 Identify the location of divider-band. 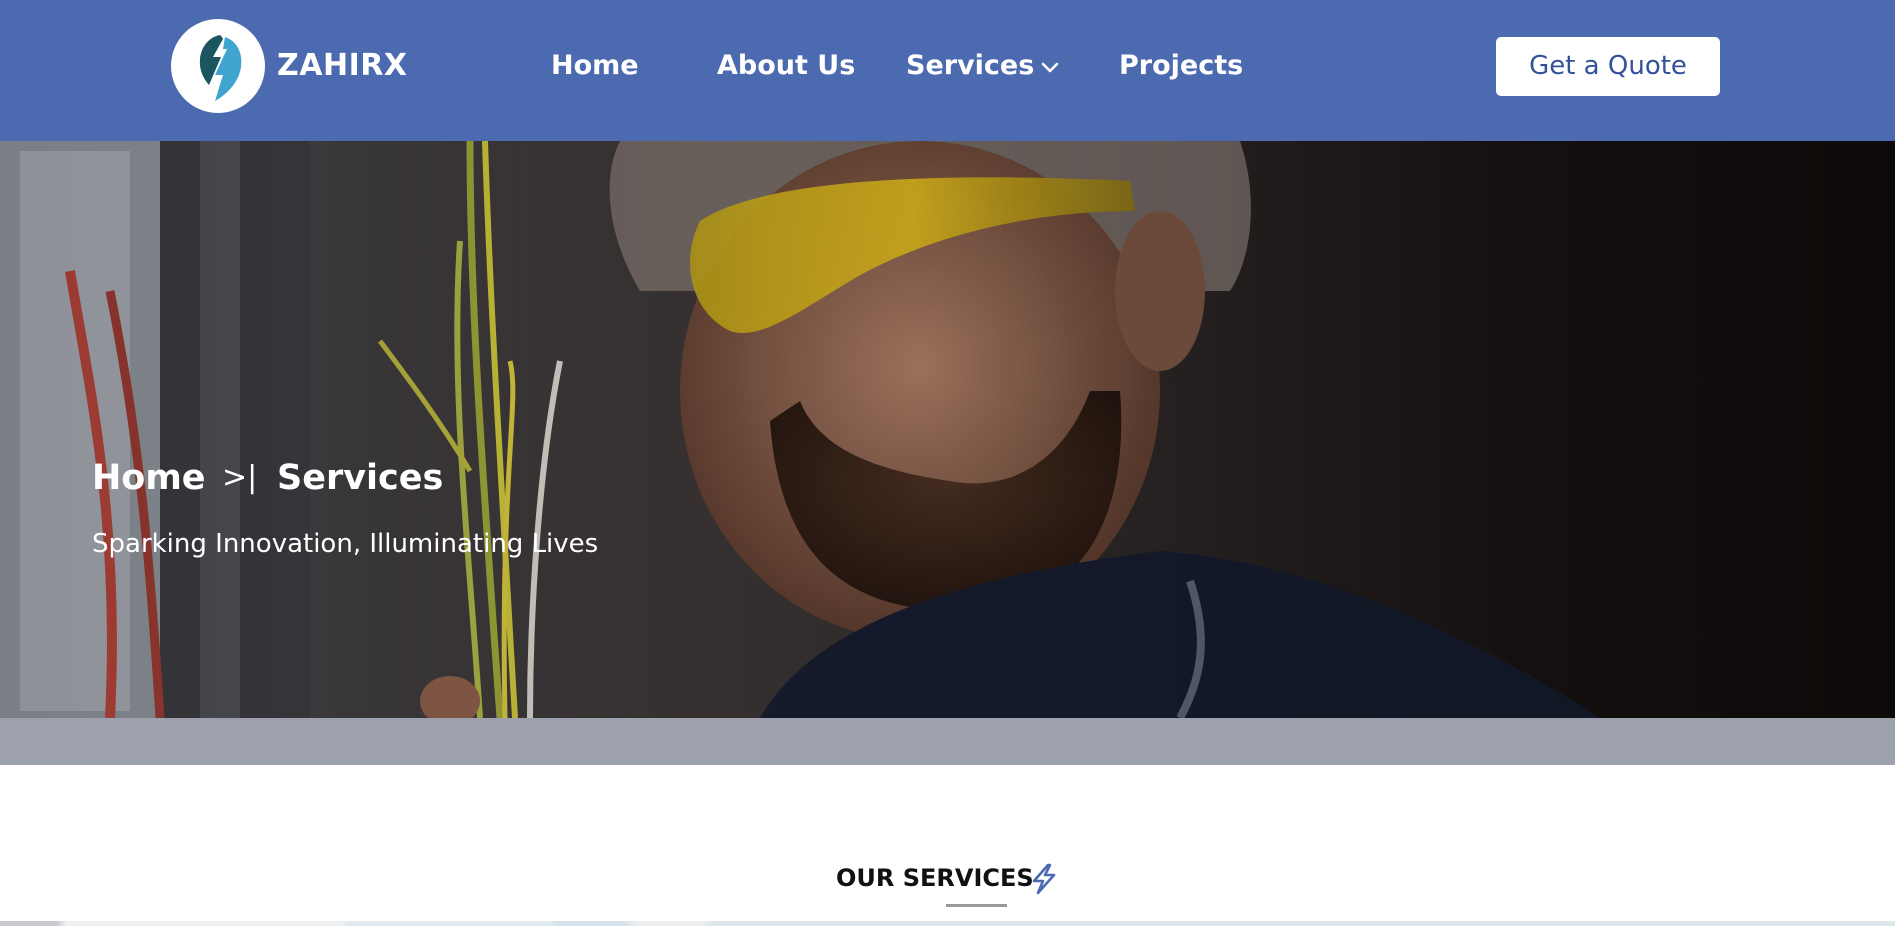
(947, 741).